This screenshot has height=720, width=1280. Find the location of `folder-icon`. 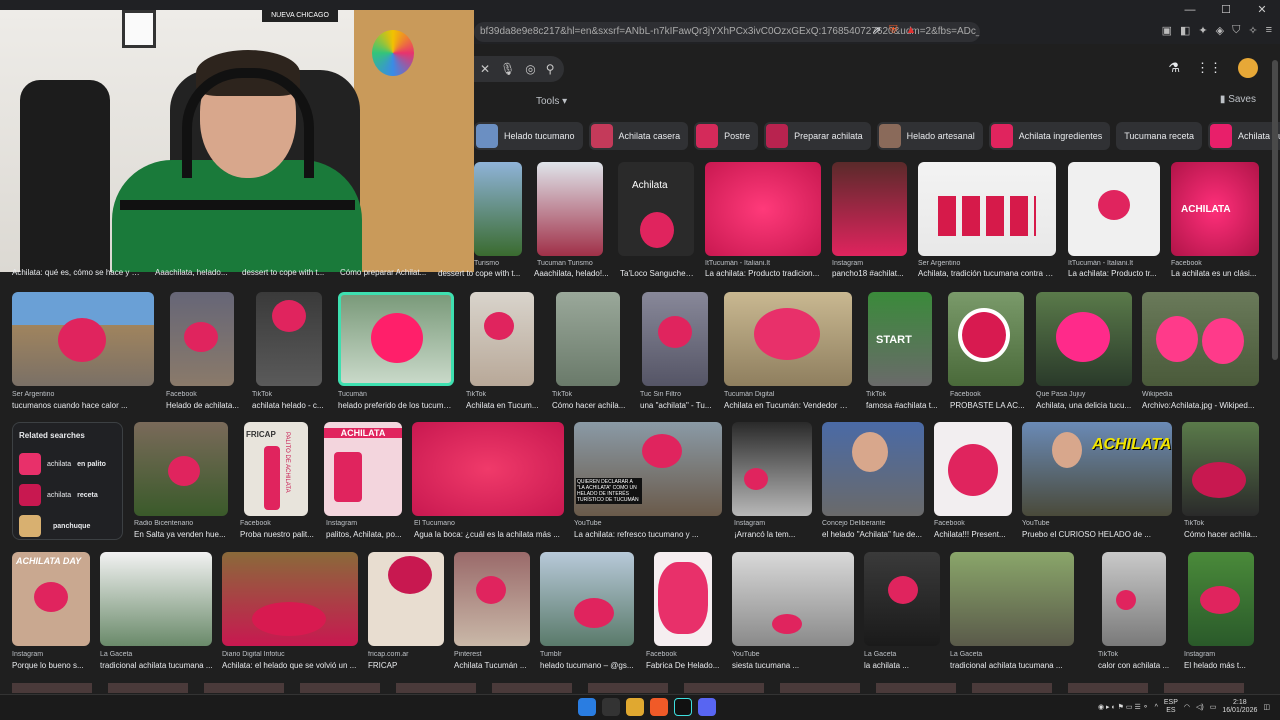

folder-icon is located at coordinates (635, 707).